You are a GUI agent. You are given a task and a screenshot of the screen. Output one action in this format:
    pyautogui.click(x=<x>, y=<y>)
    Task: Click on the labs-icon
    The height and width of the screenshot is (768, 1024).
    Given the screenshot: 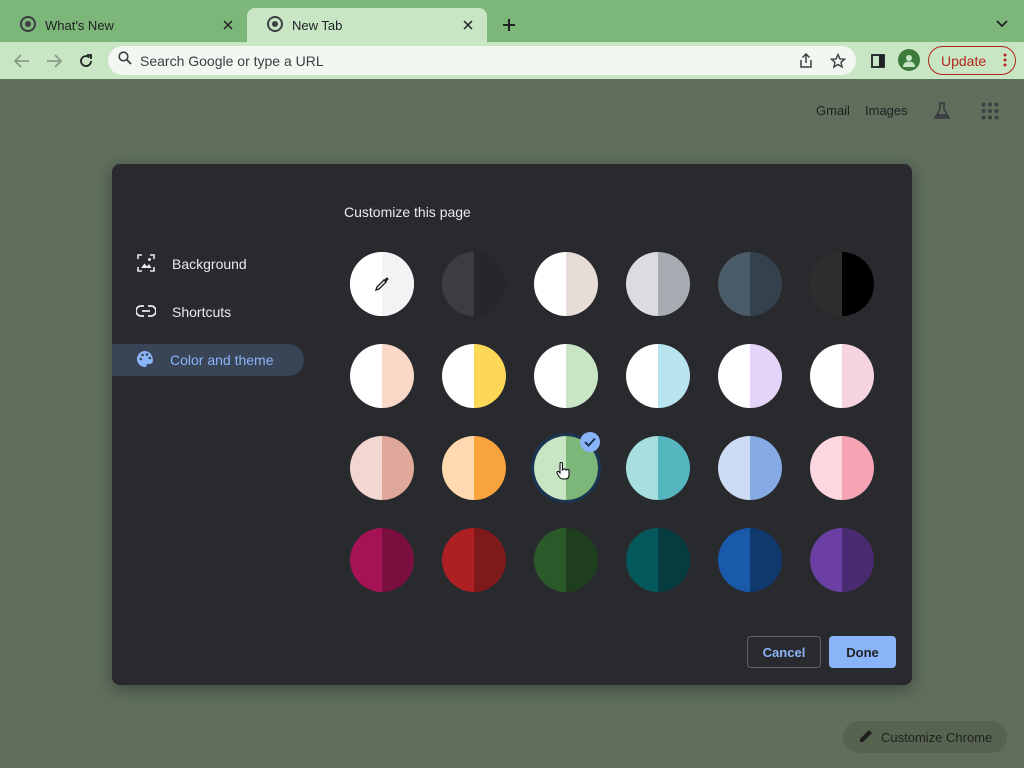 What is the action you would take?
    pyautogui.click(x=942, y=111)
    